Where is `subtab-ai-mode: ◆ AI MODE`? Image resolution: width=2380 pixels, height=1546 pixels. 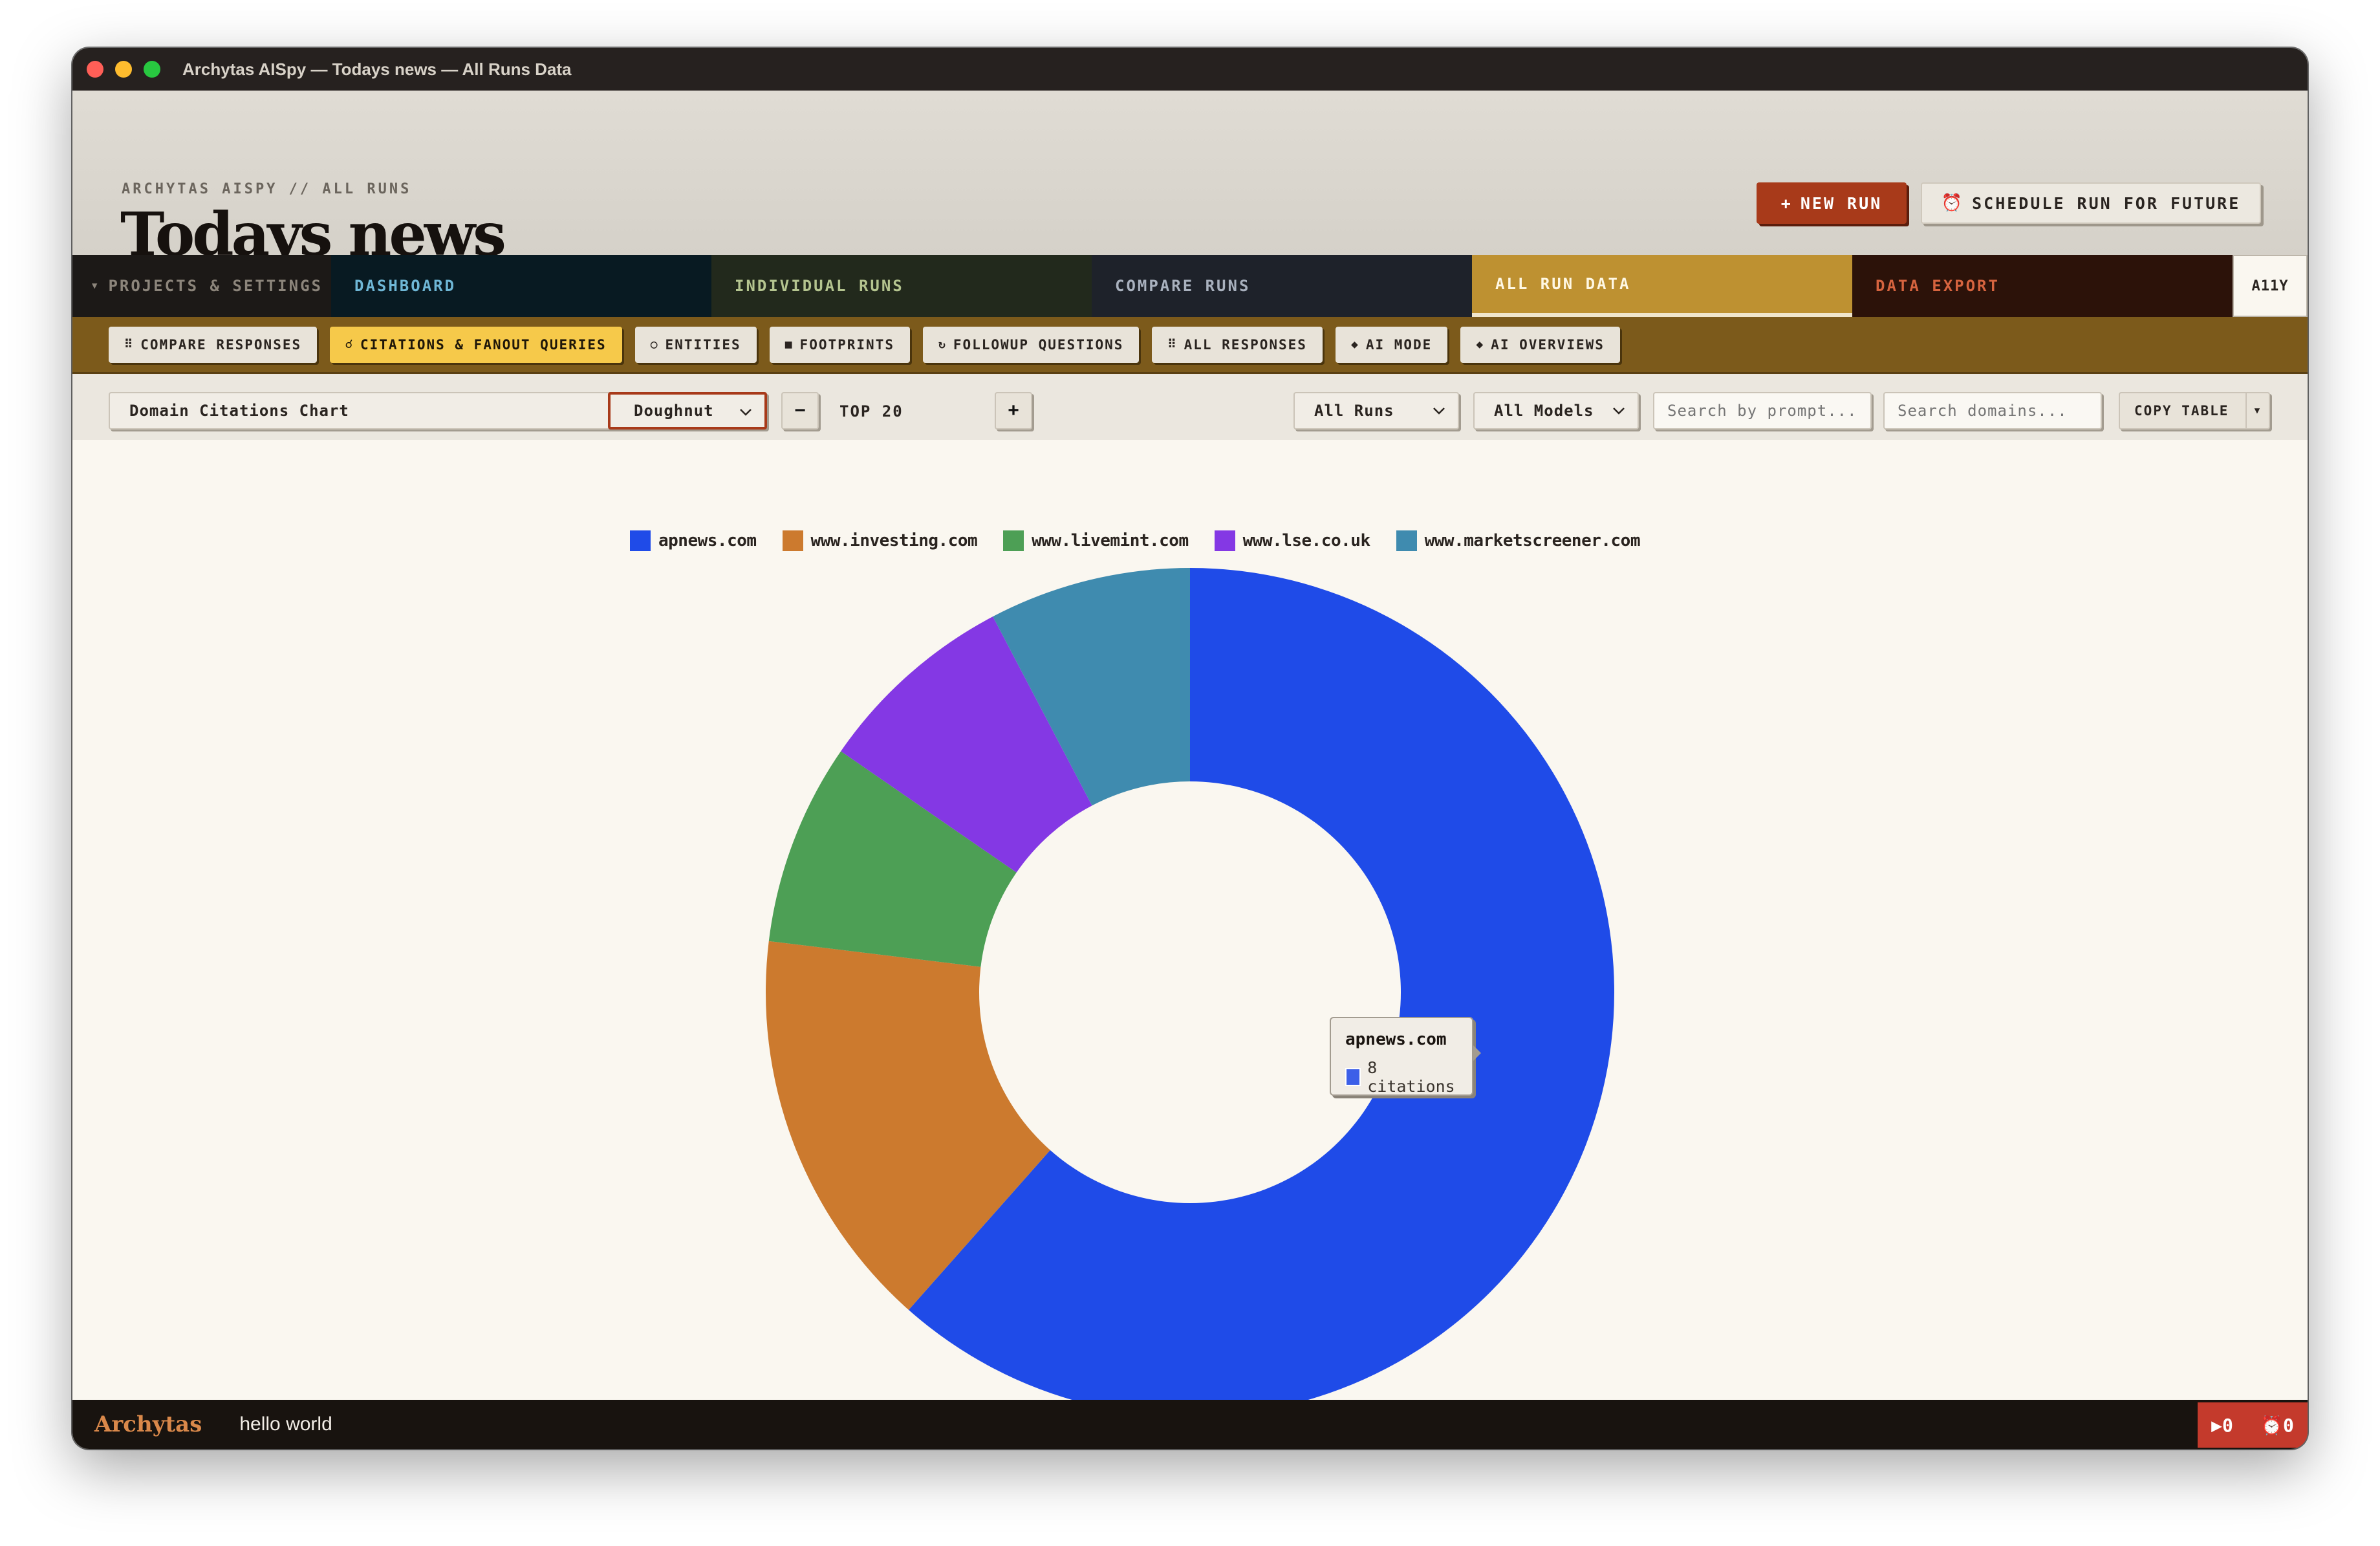
subtab-ai-mode: ◆ AI MODE is located at coordinates (1391, 344).